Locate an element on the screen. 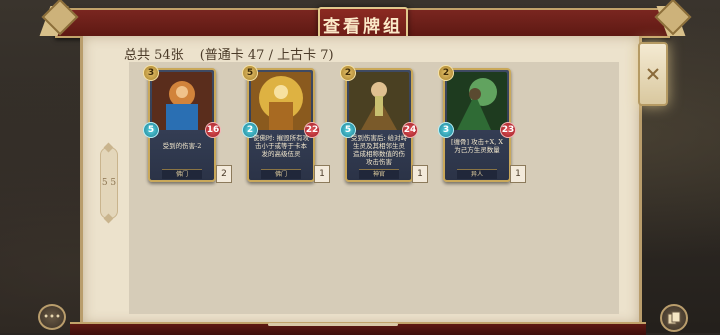 Image resolution: width=720 pixels, height=335 pixels. card-4: 2 3 23 [缠骨] 攻击+X, X为己方生灵数量 异人 is located at coordinates (477, 123).